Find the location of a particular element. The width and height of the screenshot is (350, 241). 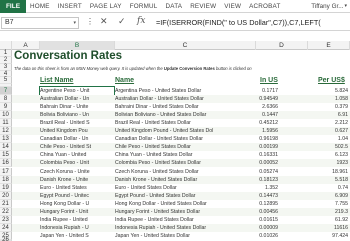

cell-list-name: Bahrain Dinar - Unite is located at coordinates (77, 107).